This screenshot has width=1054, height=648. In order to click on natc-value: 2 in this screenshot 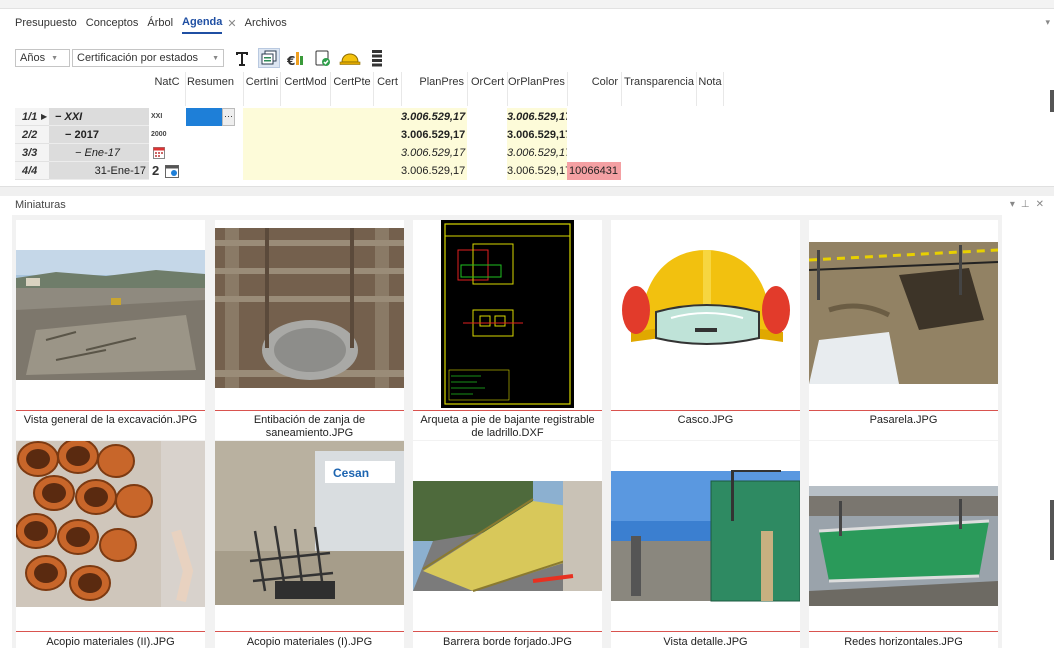, I will do `click(156, 170)`.